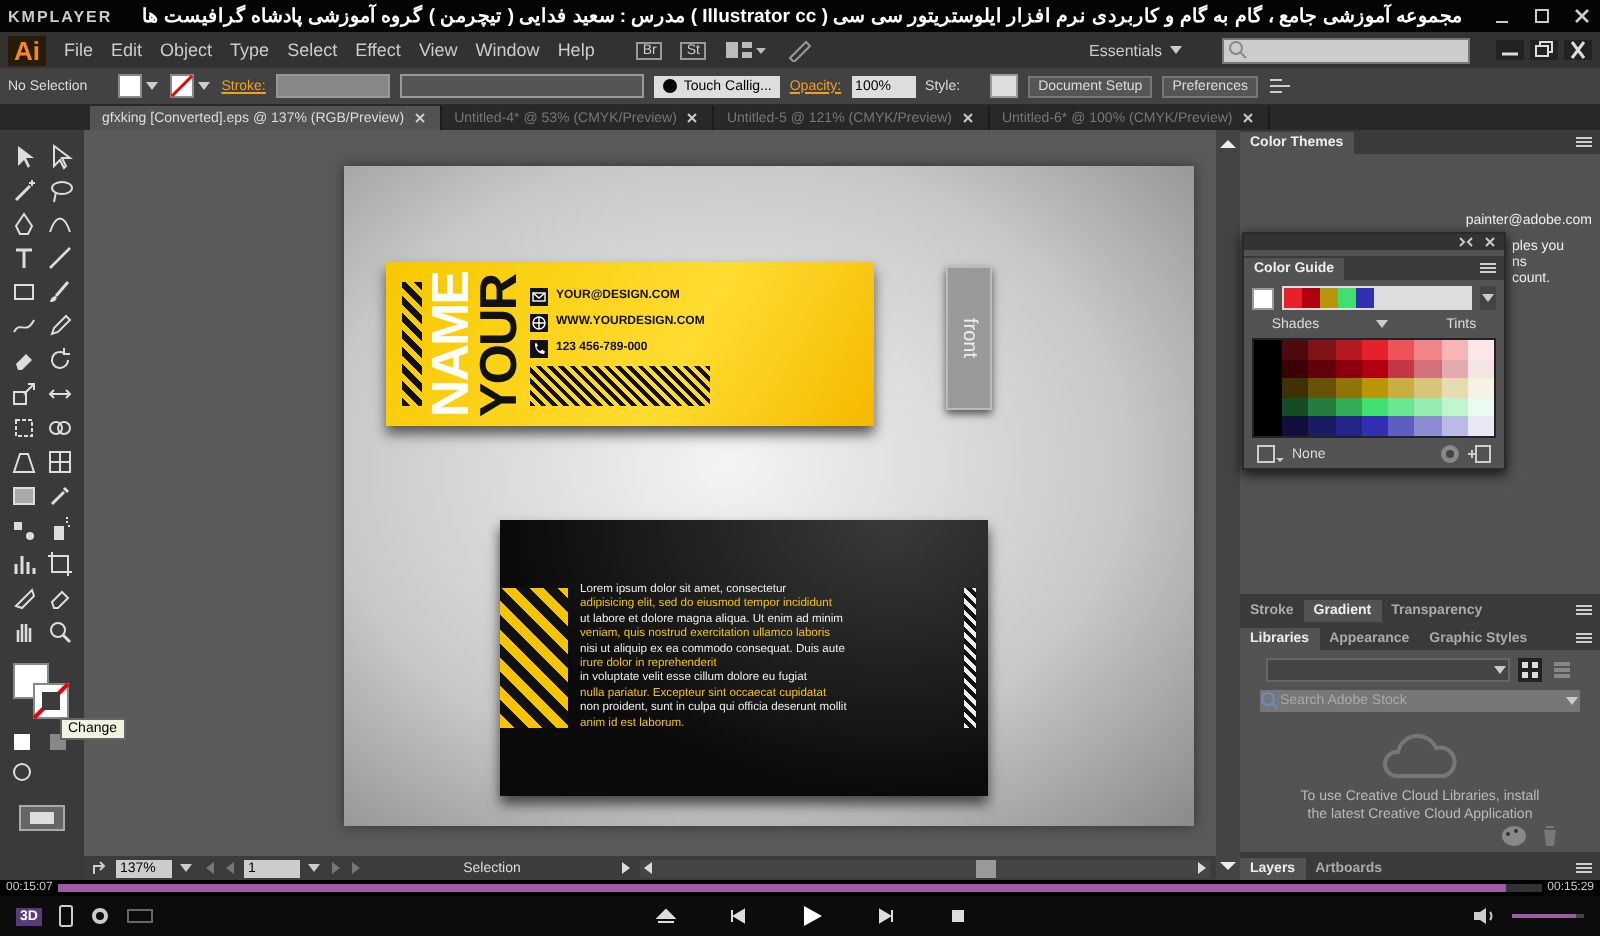 The height and width of the screenshot is (936, 1600). Describe the element at coordinates (24, 496) in the screenshot. I see `gradient-icon` at that location.